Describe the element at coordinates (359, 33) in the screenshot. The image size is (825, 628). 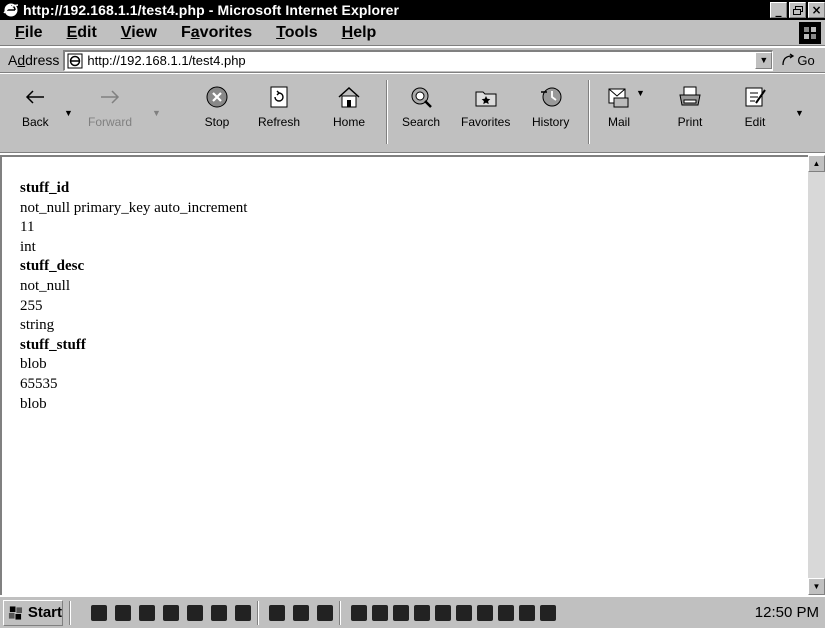
I see `menu-help: Help` at that location.